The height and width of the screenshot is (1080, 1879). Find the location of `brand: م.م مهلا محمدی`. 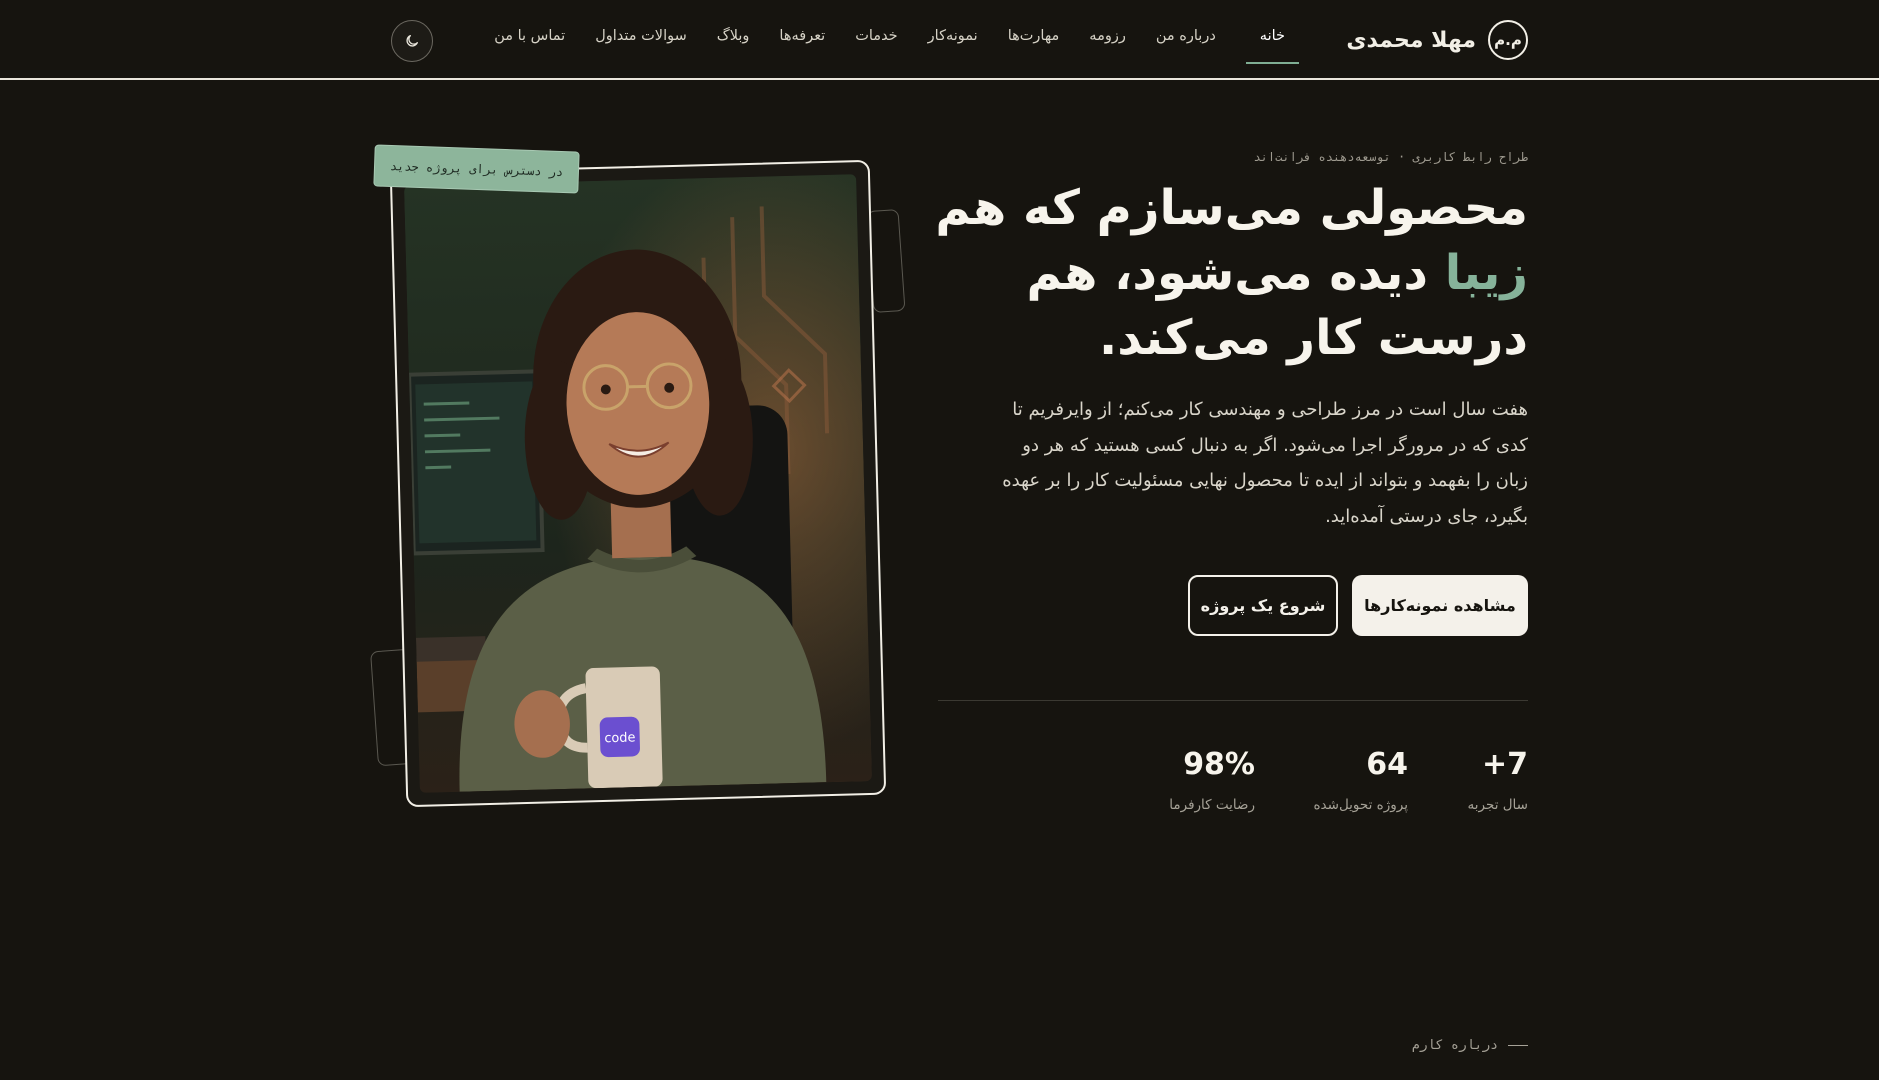

brand: م.م مهلا محمدی is located at coordinates (1437, 40).